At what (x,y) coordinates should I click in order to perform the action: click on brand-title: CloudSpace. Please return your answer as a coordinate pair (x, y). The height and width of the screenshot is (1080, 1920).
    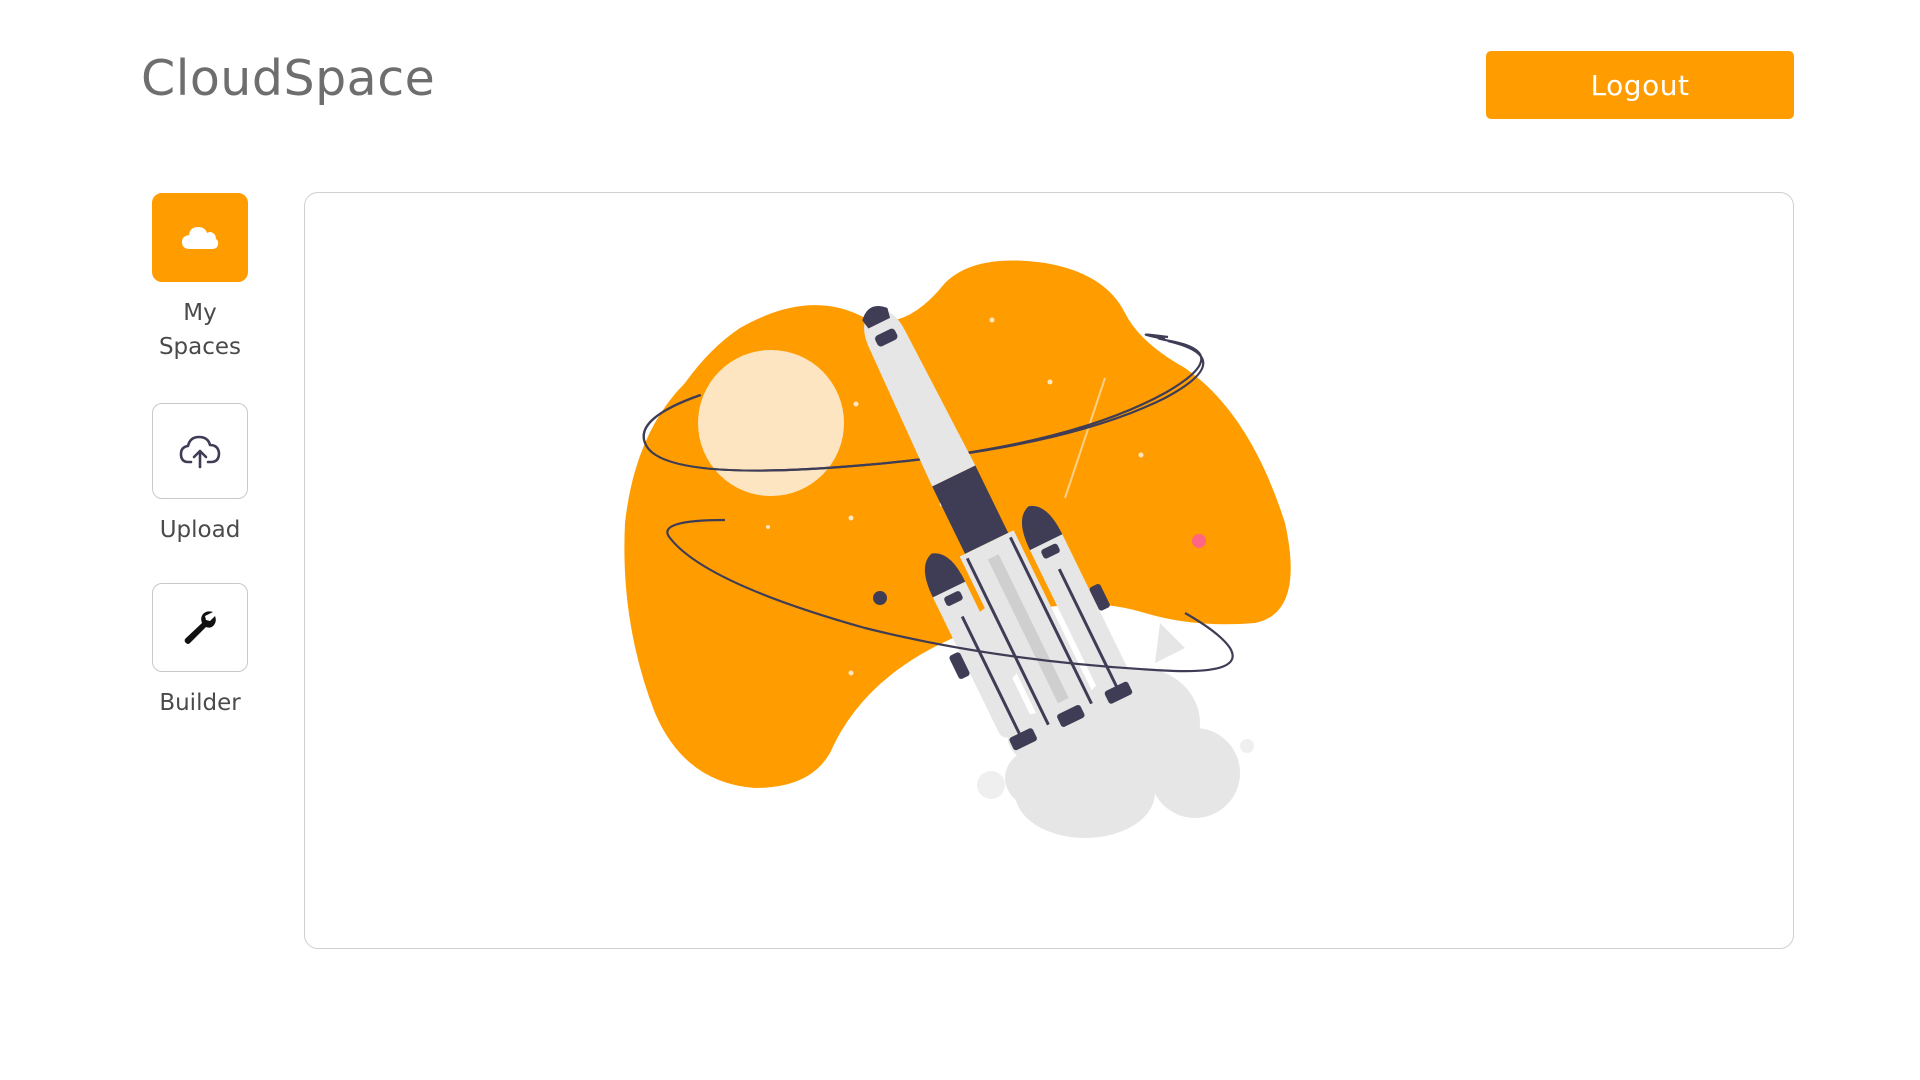
    Looking at the image, I should click on (288, 78).